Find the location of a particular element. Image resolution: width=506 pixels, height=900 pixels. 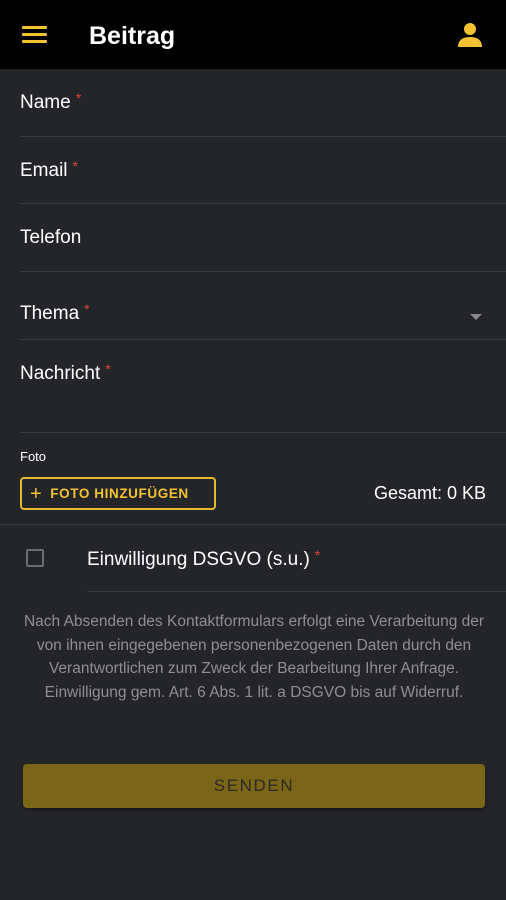

section-divider is located at coordinates (253, 524).